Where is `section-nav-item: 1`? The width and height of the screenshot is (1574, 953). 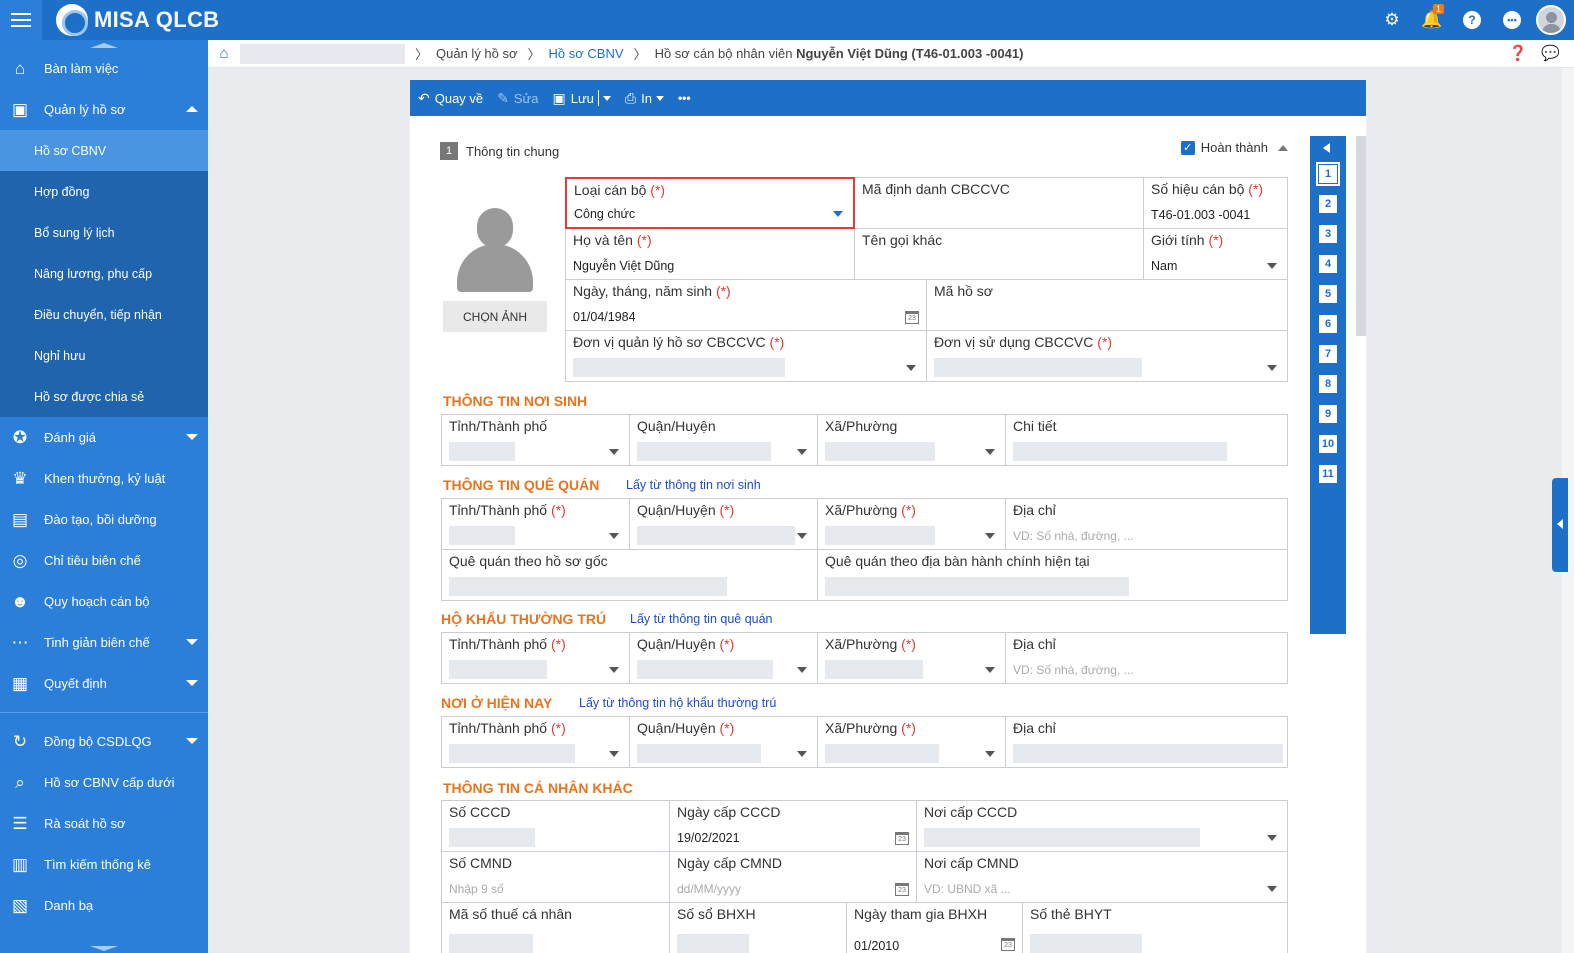 section-nav-item: 1 is located at coordinates (1328, 174).